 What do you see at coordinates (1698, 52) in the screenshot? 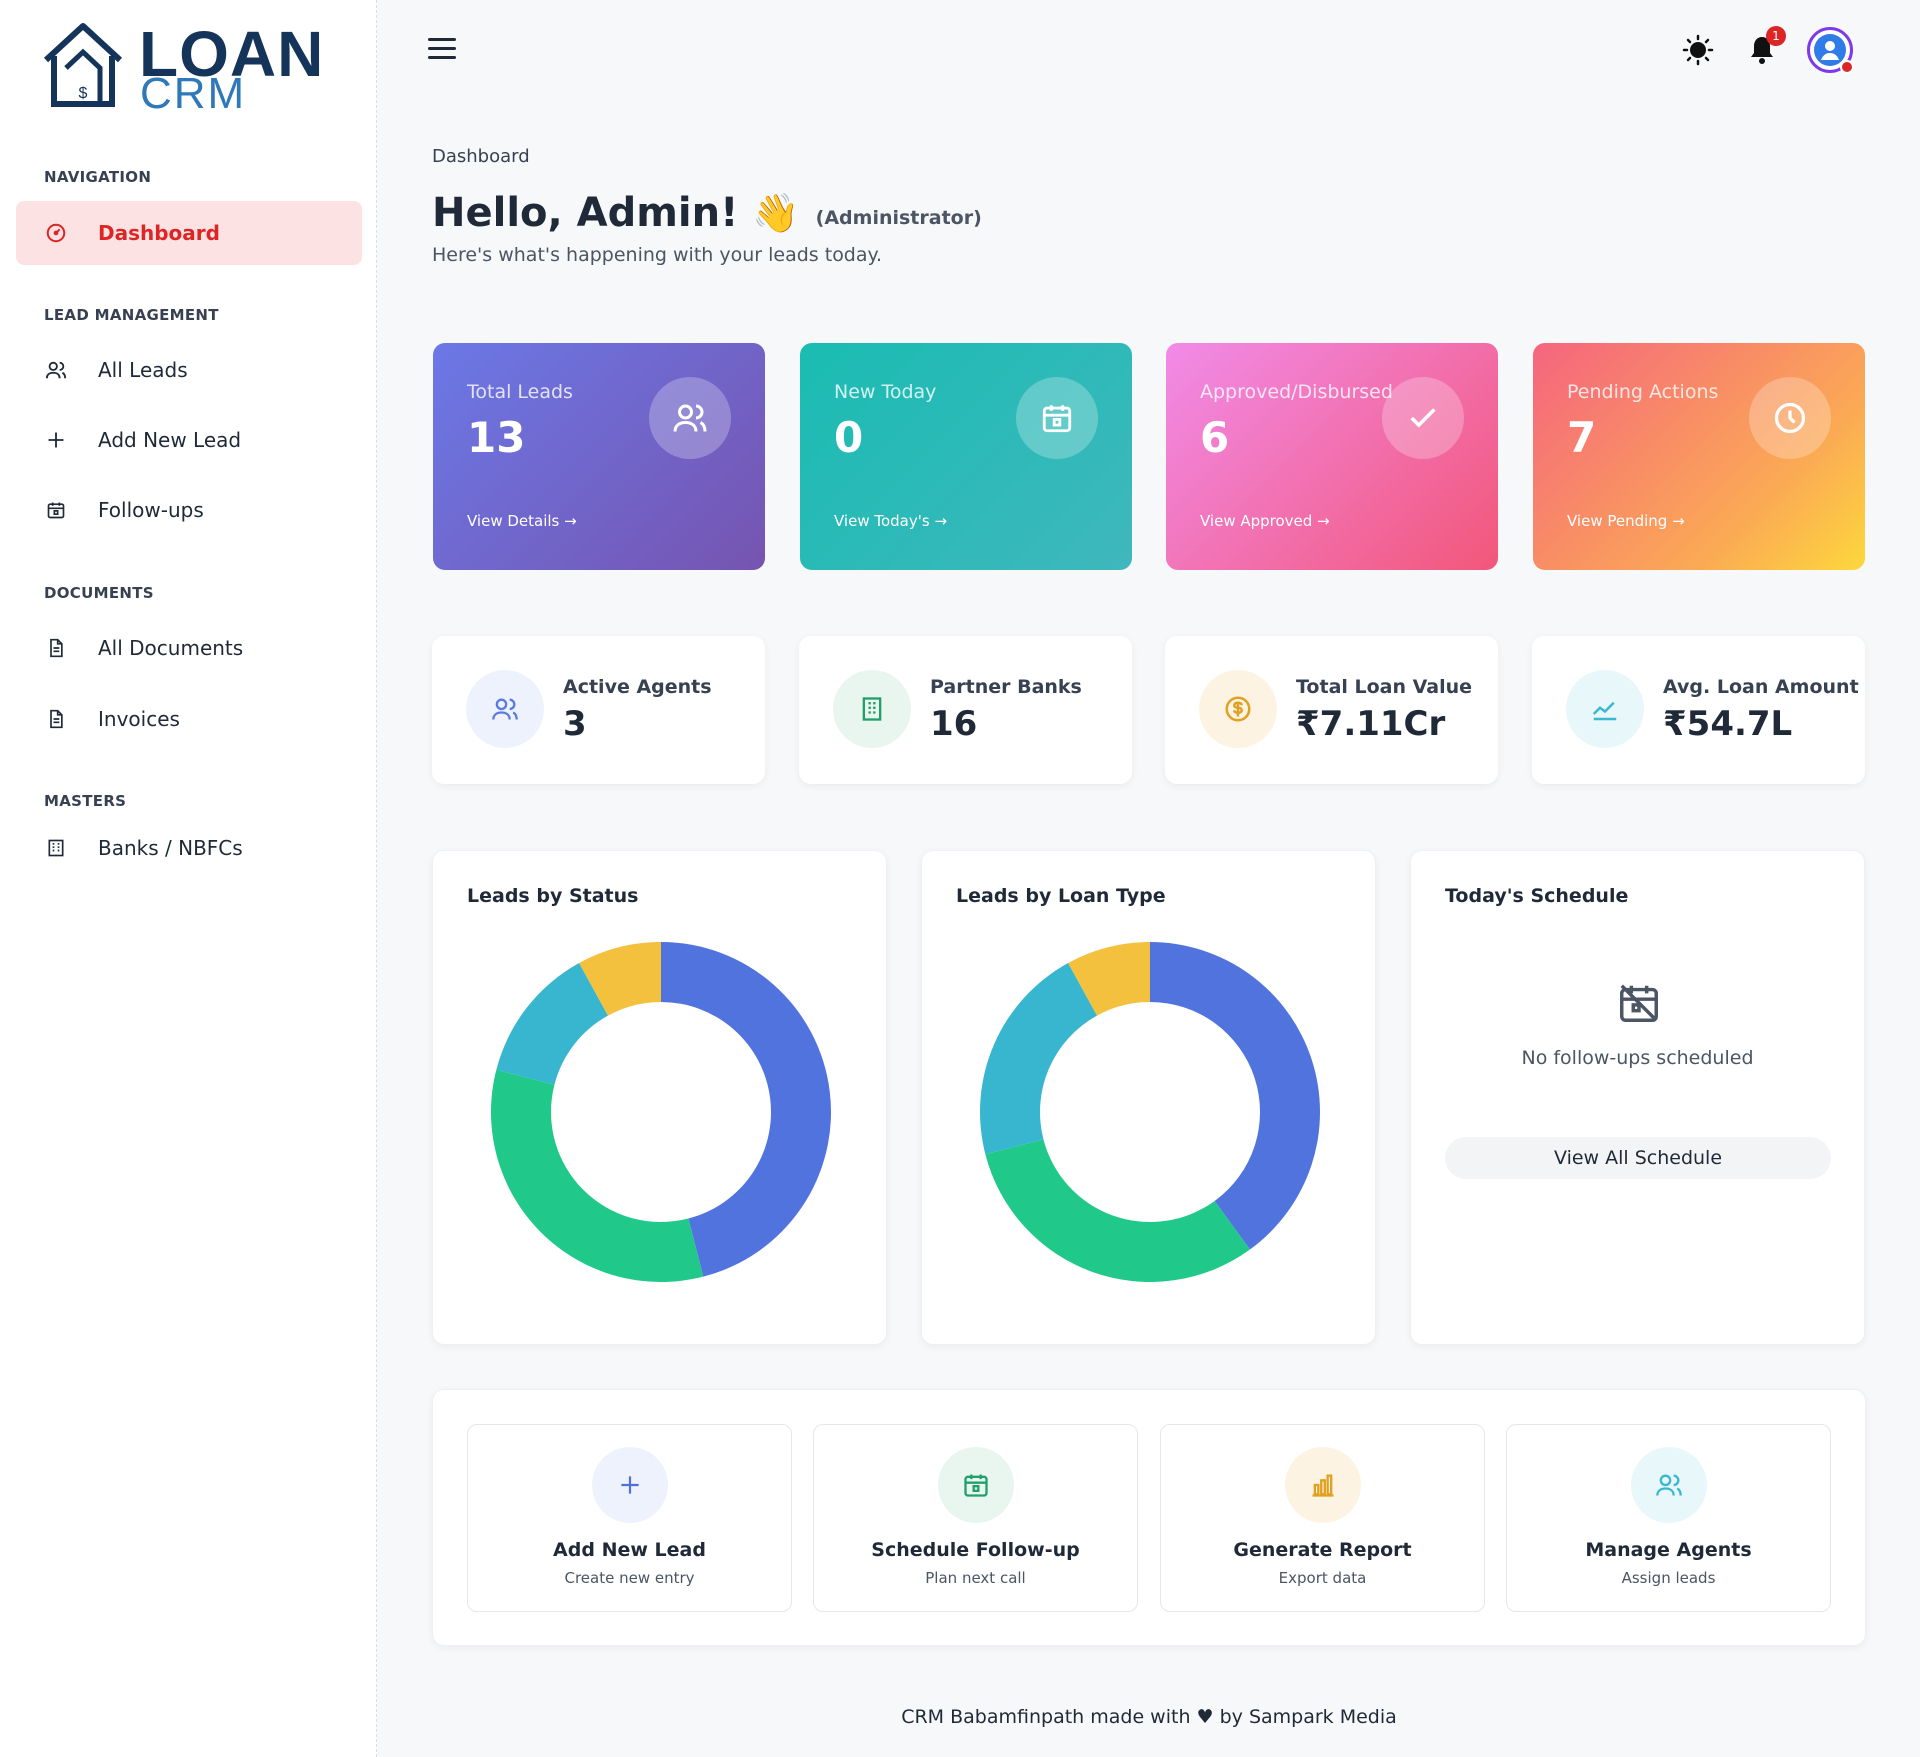
I see `theme-toggle-button` at bounding box center [1698, 52].